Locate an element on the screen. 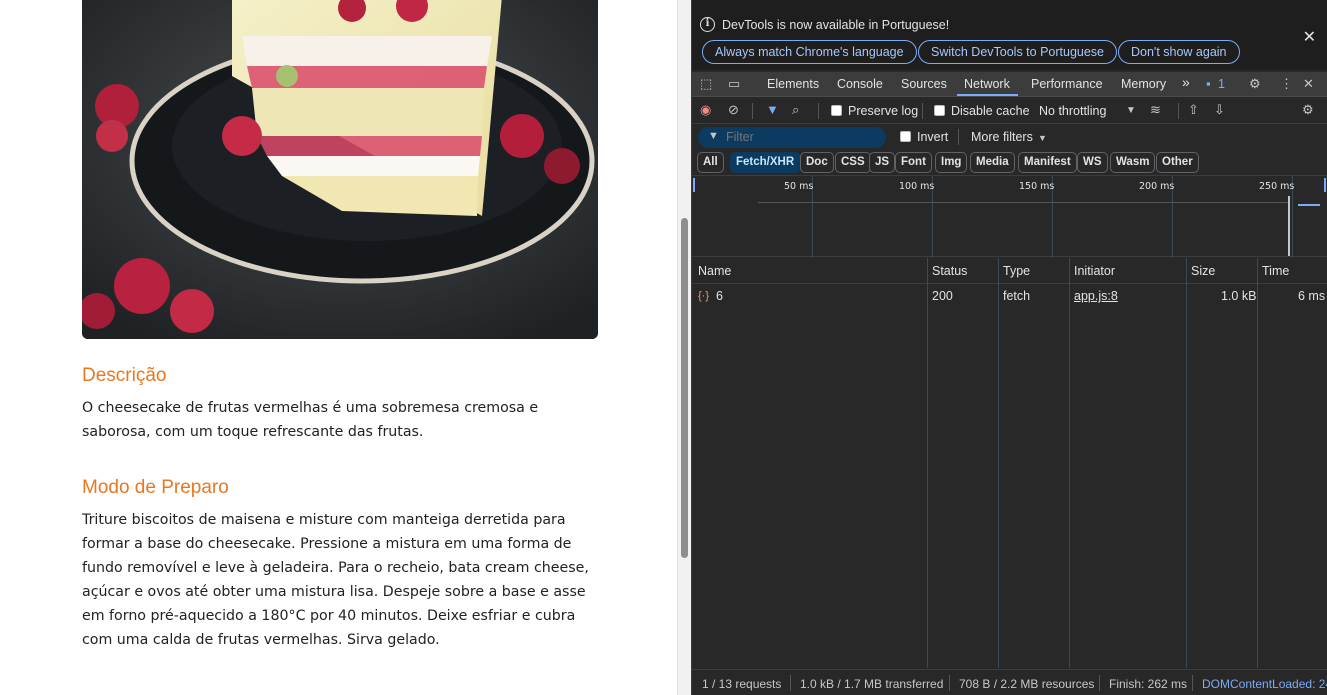  row-status: 200 is located at coordinates (942, 296).